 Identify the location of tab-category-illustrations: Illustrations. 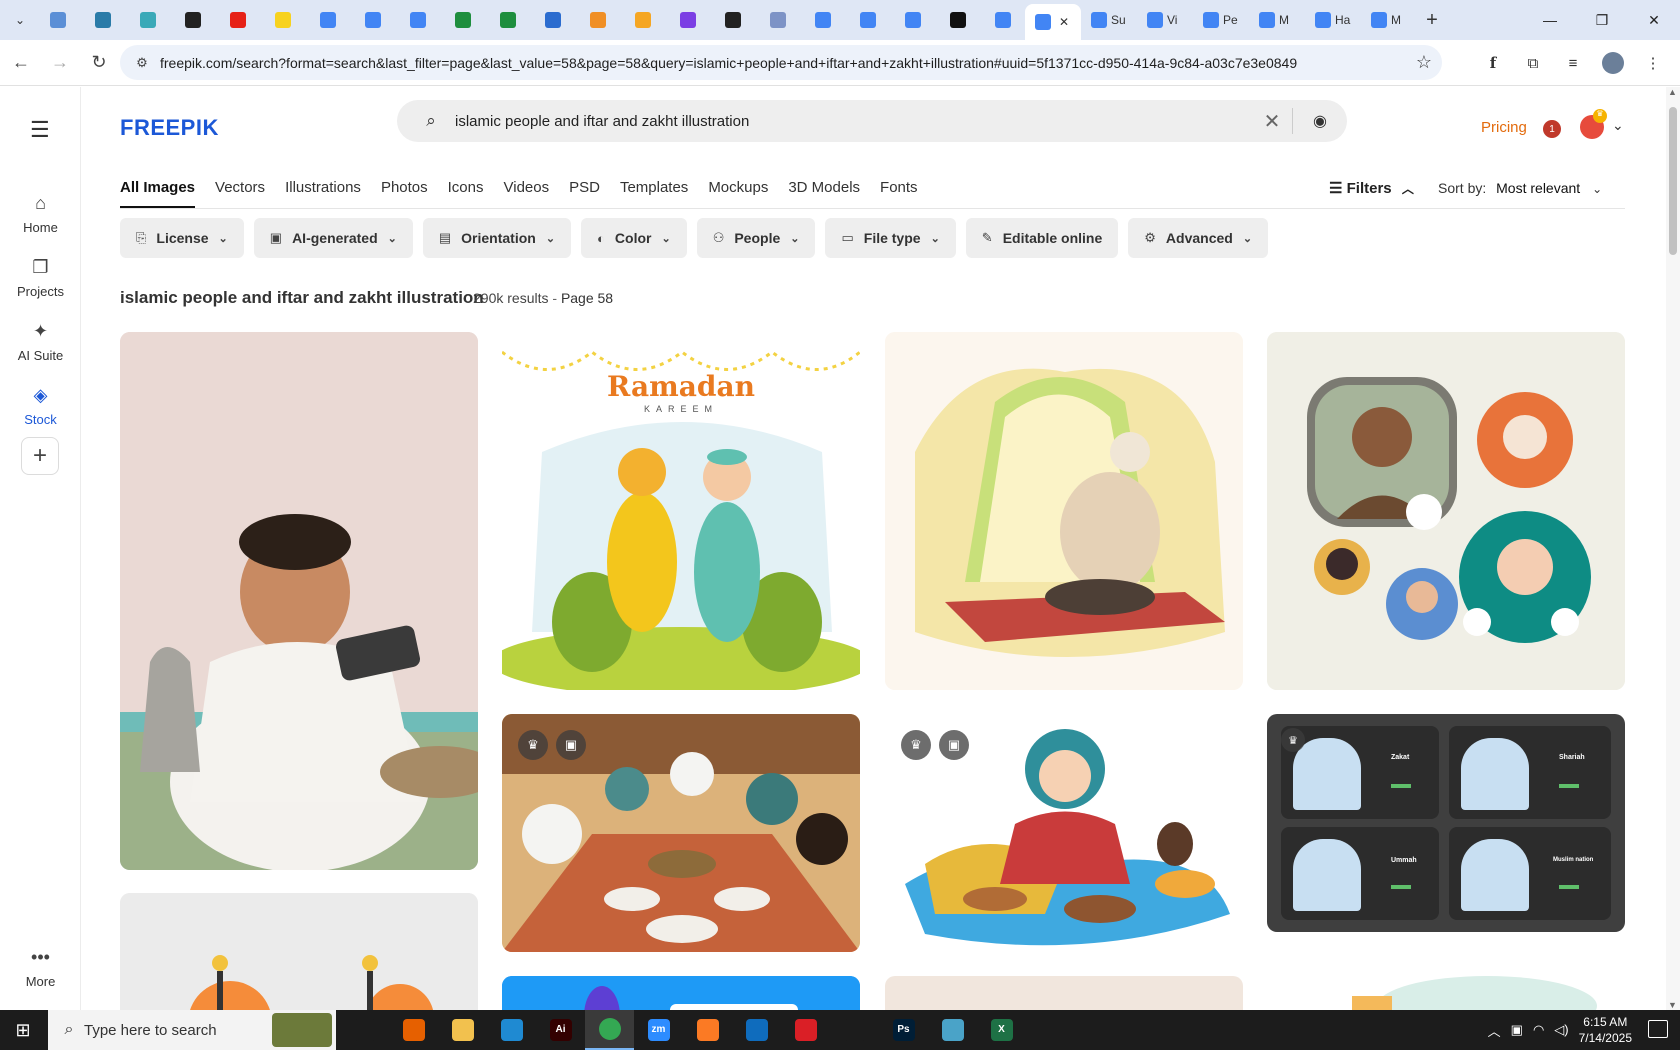
(323, 193).